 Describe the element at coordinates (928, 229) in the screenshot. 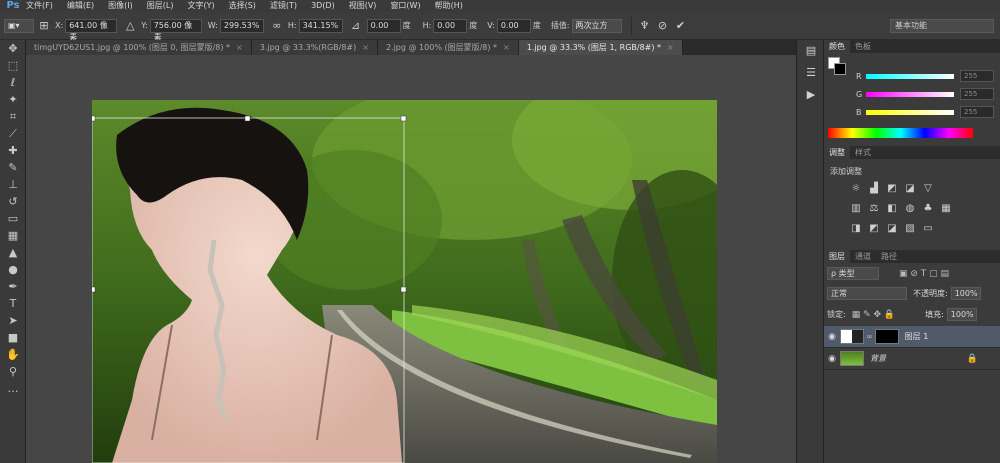

I see `gradient-map-icon: ▭` at that location.